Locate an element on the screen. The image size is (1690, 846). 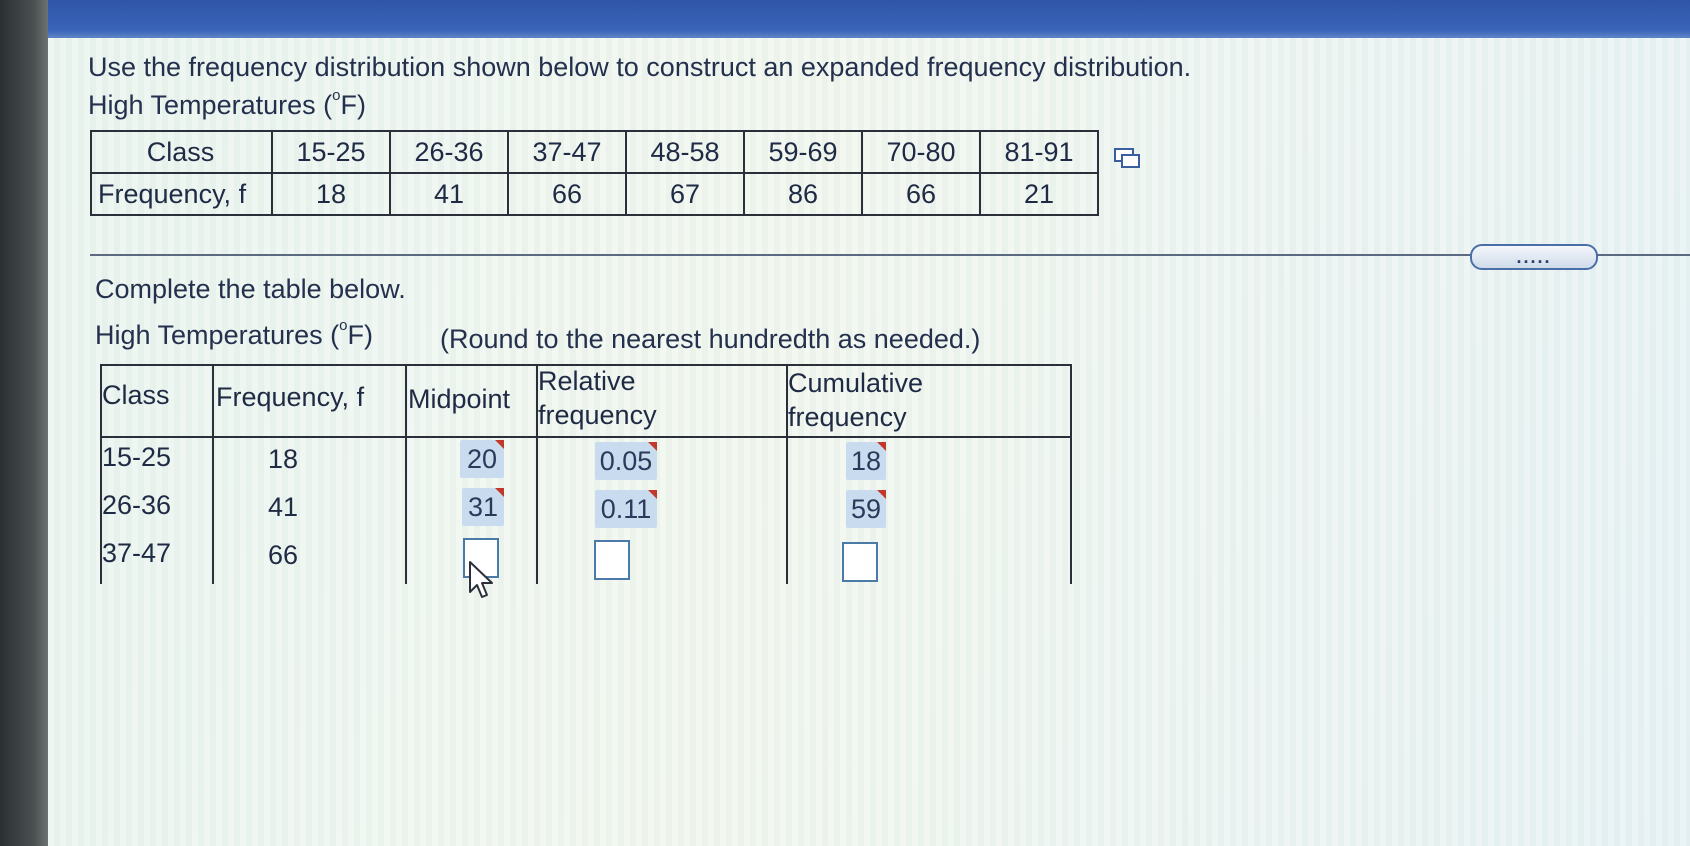
relative-frequency-answer: 0.05 is located at coordinates (626, 461).